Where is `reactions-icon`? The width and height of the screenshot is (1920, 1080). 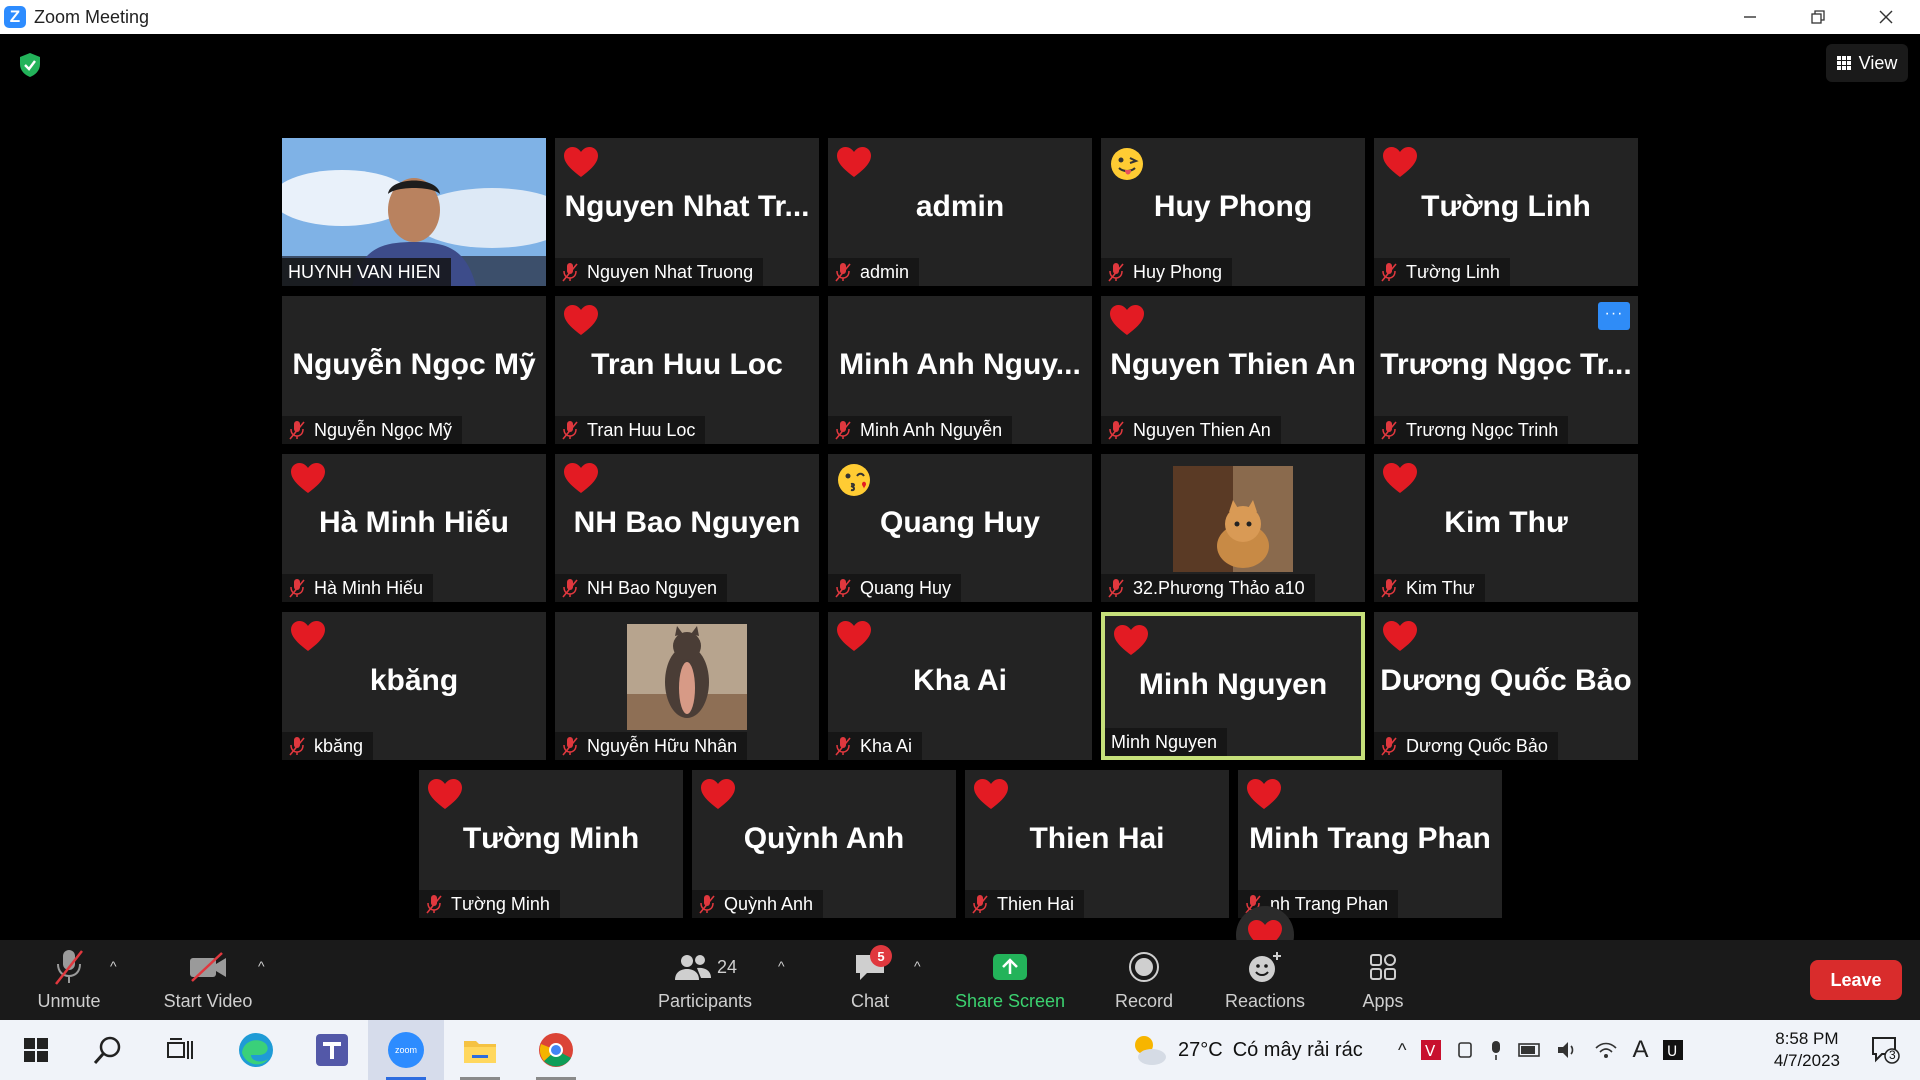 reactions-icon is located at coordinates (1265, 967).